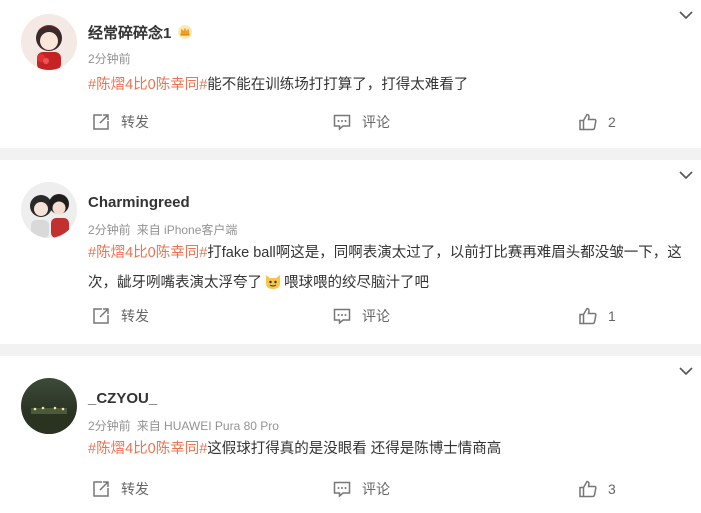 This screenshot has height=513, width=701. I want to click on action-bar: 转发 评论 2, so click(394, 122).